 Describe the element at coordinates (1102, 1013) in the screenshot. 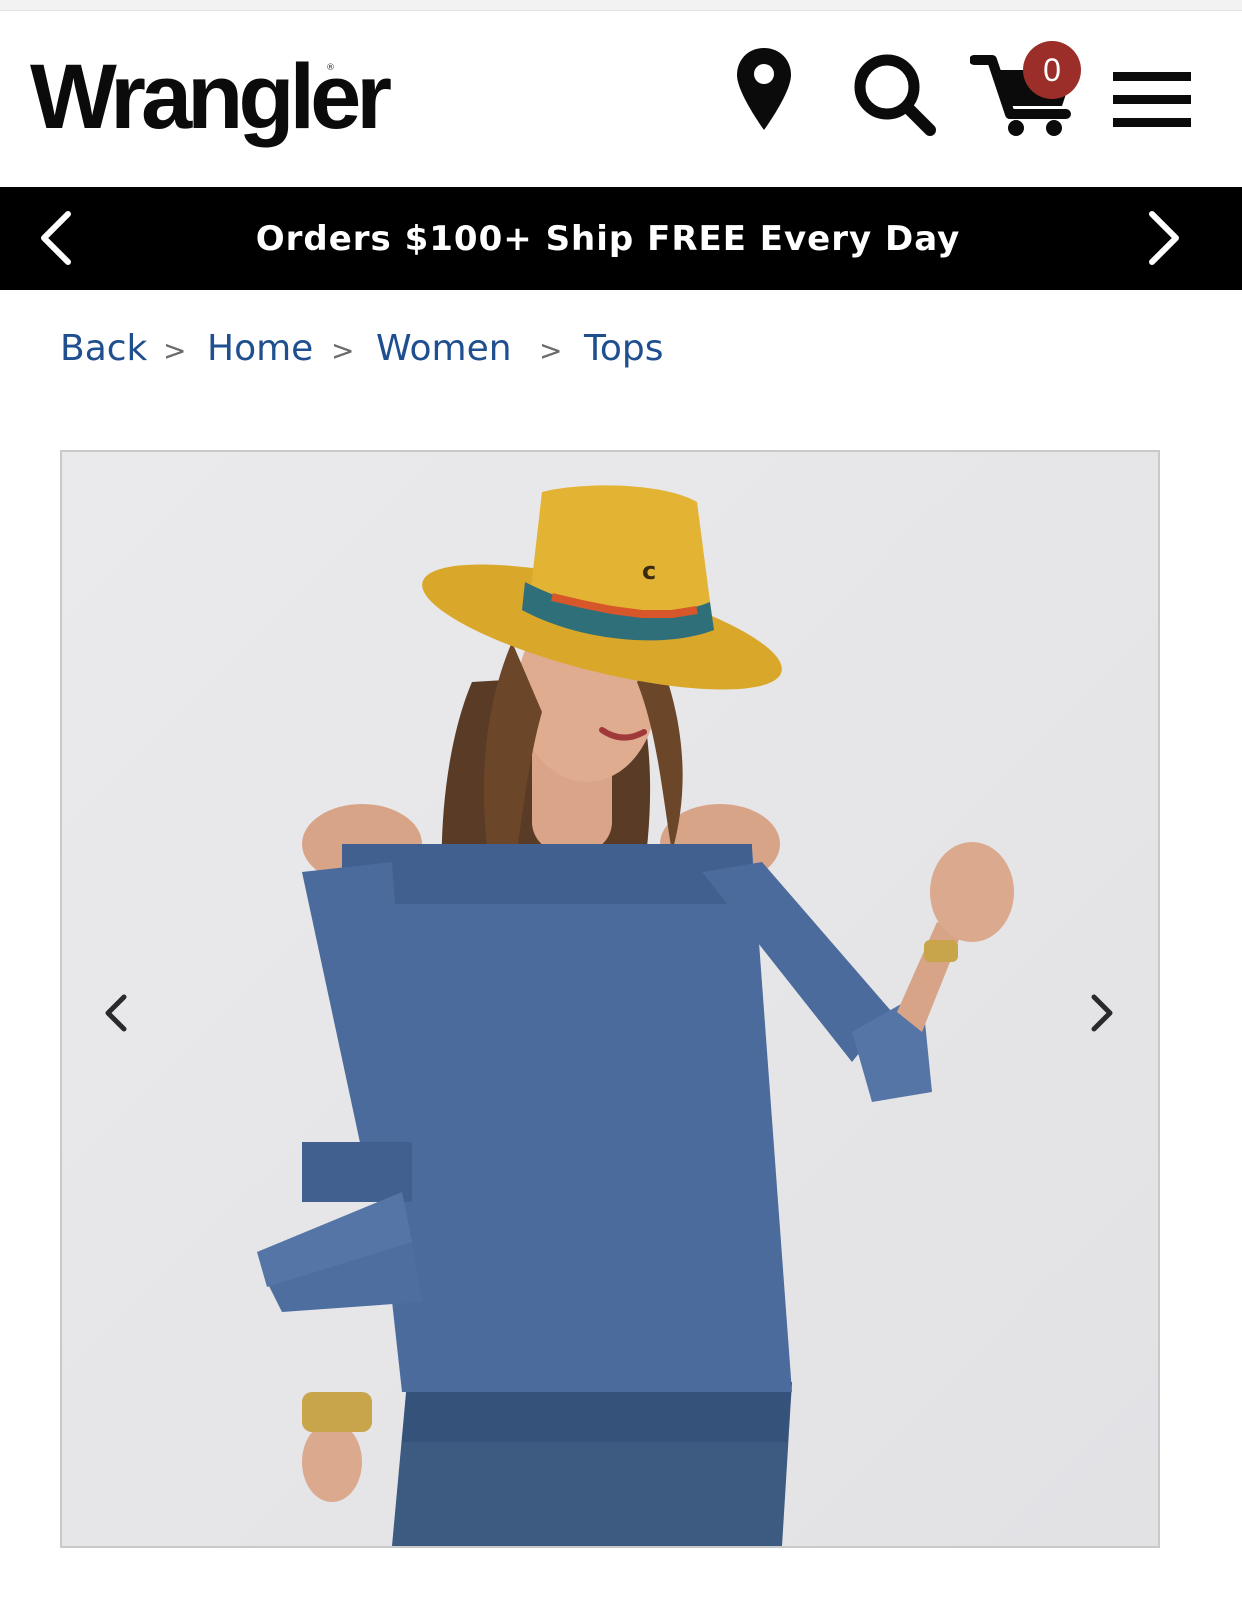

I see `gallery-next-chevron-right-icon` at that location.